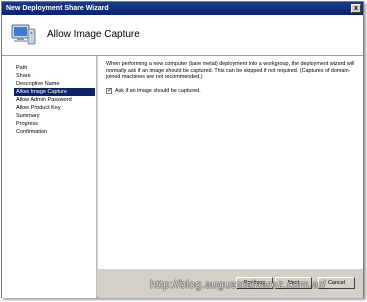 The width and height of the screenshot is (367, 302). What do you see at coordinates (21, 68) in the screenshot?
I see `nav-item-path: Path` at bounding box center [21, 68].